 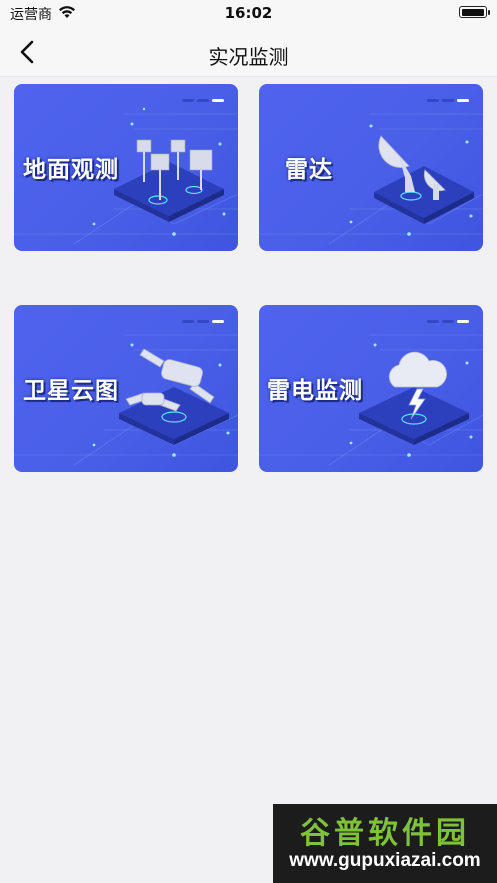 I want to click on battery-icon, so click(x=474, y=12).